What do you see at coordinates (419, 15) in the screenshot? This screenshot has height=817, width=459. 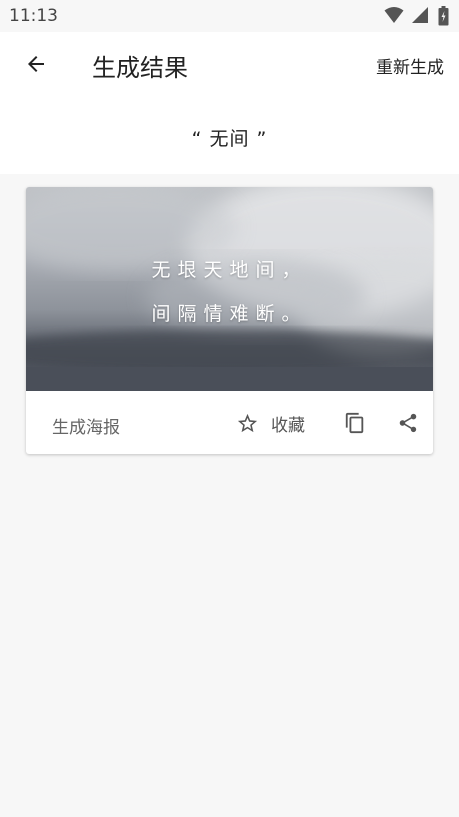 I see `signal-icon` at bounding box center [419, 15].